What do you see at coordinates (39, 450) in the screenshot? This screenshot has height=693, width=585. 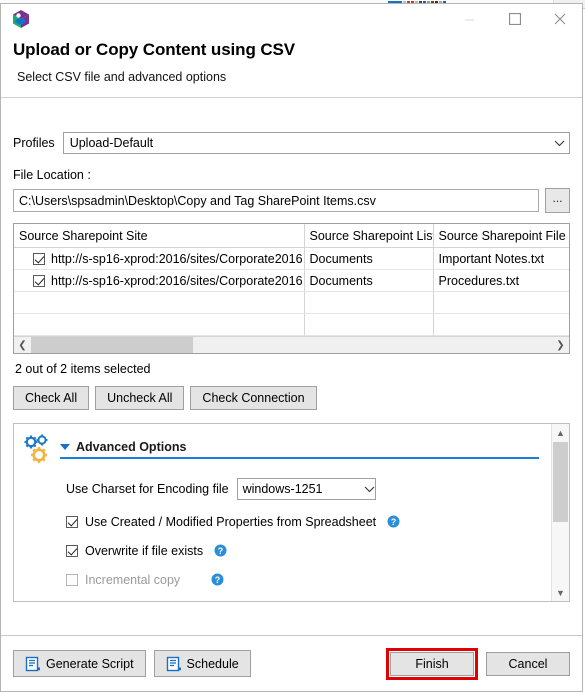 I see `gears-icon` at bounding box center [39, 450].